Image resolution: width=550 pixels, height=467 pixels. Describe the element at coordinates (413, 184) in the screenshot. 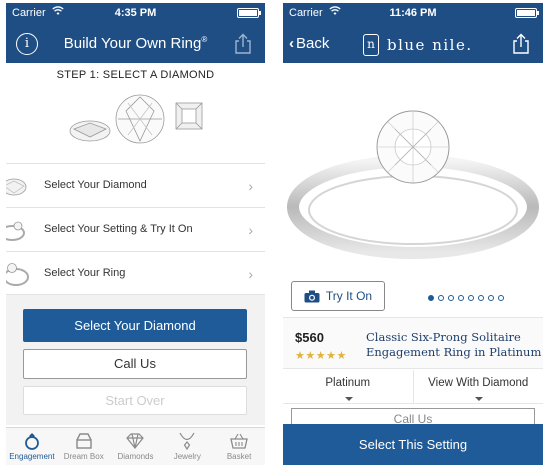

I see `product-image` at that location.